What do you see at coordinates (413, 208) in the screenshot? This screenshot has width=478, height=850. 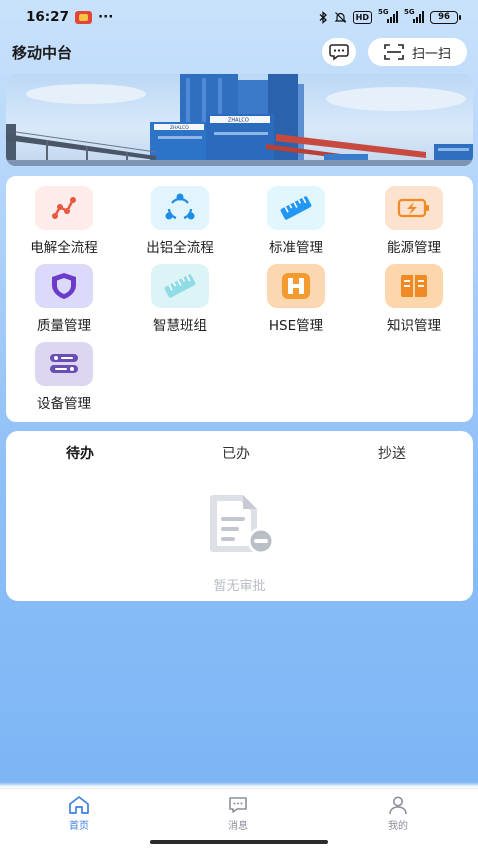 I see `battery-bolt-icon` at bounding box center [413, 208].